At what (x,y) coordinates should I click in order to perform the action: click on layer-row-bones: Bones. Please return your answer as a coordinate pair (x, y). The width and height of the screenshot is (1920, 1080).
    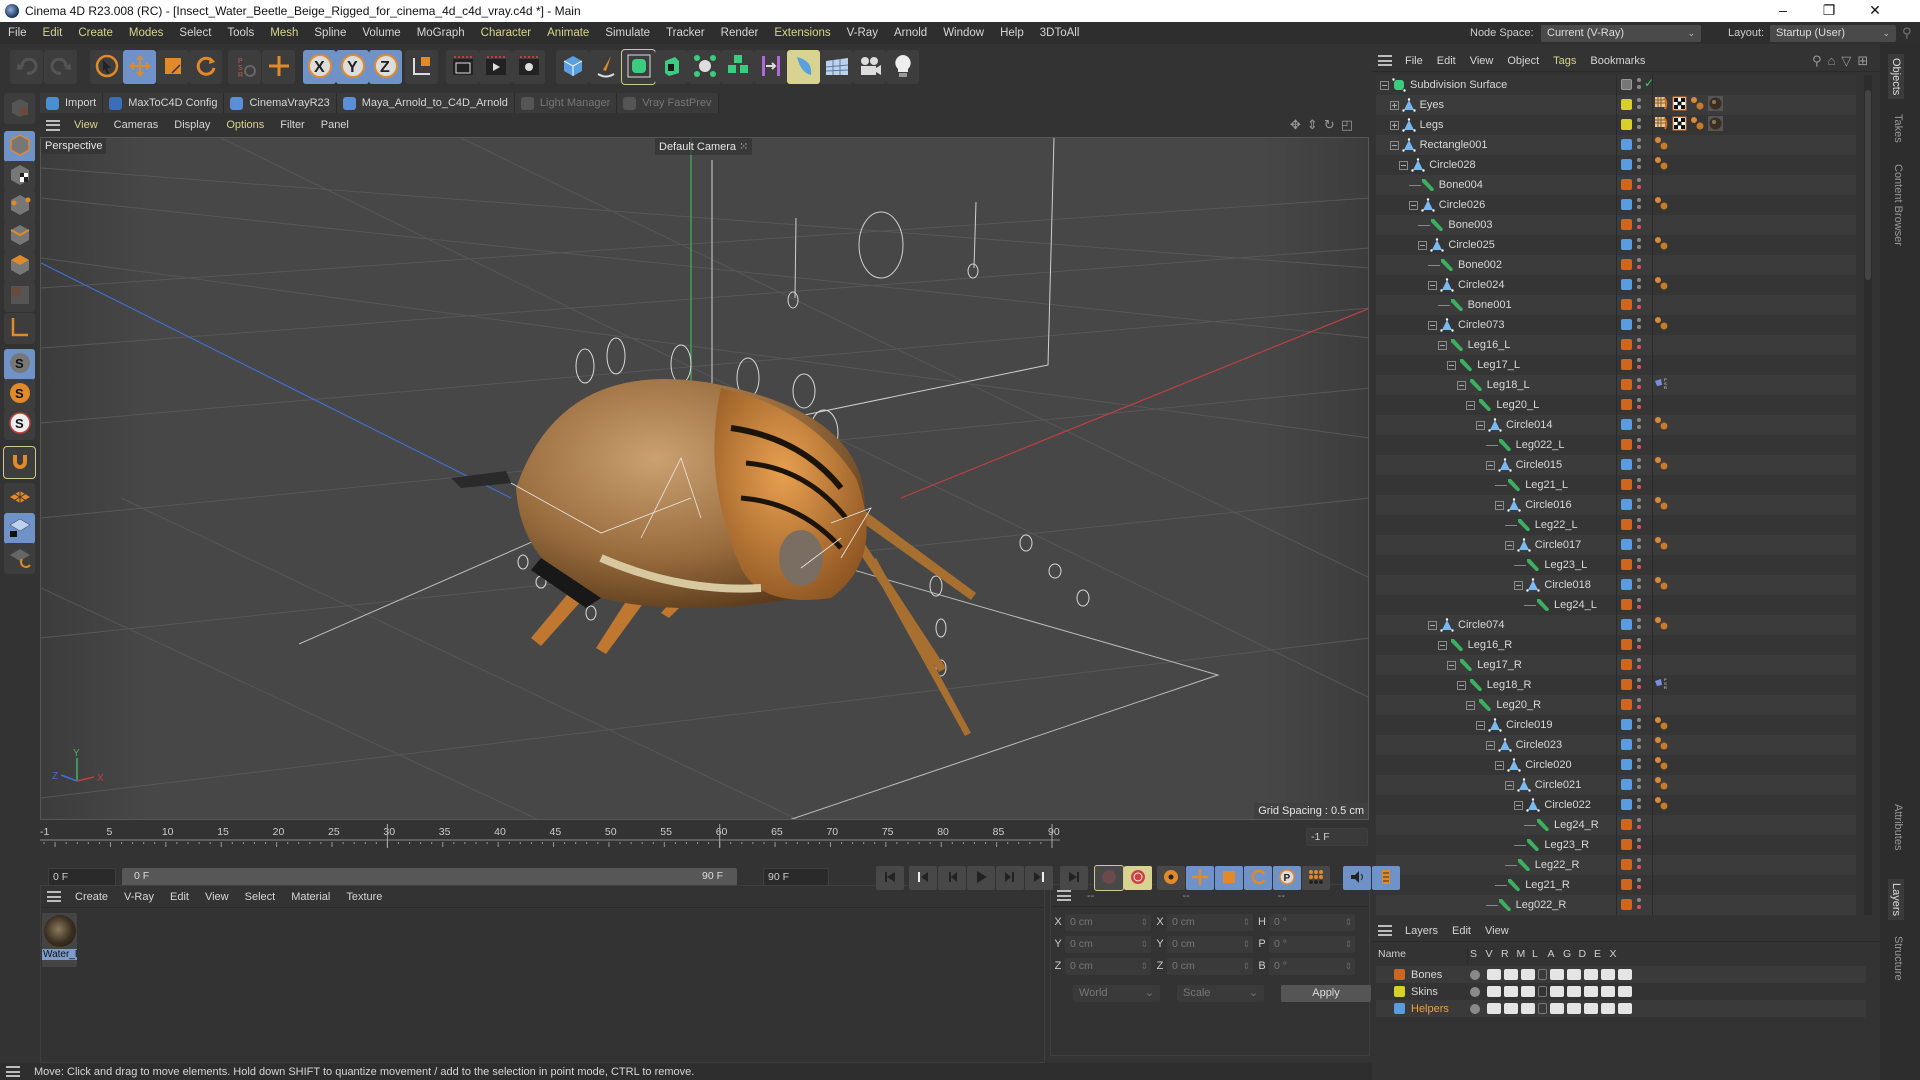
    Looking at the image, I should click on (1621, 974).